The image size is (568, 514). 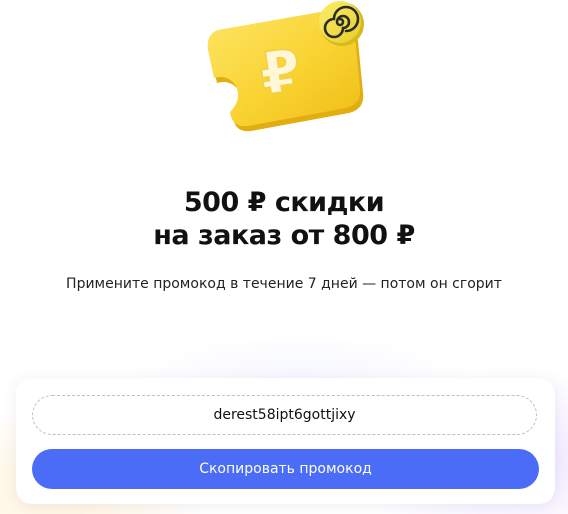 What do you see at coordinates (284, 219) in the screenshot?
I see `page-title: 500 ₽ скидки на заказ от 800 ₽` at bounding box center [284, 219].